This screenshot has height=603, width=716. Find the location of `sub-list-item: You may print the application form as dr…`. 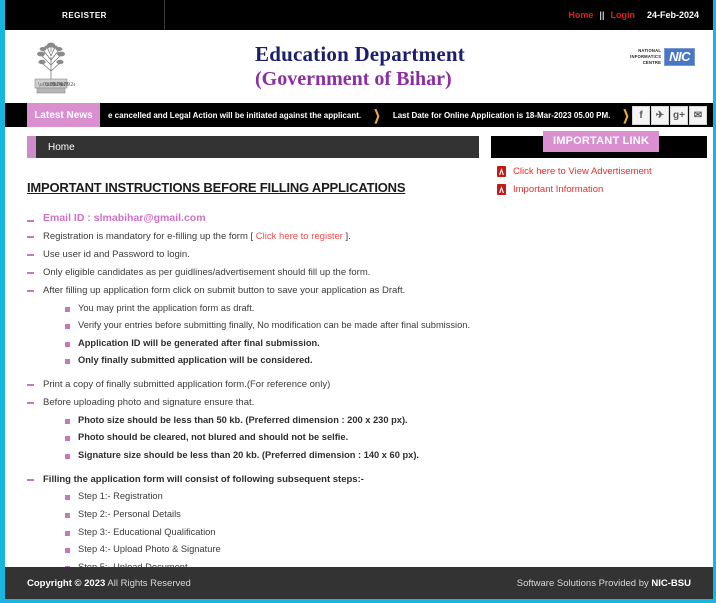

sub-list-item: You may print the application form as dr… is located at coordinates (272, 309).